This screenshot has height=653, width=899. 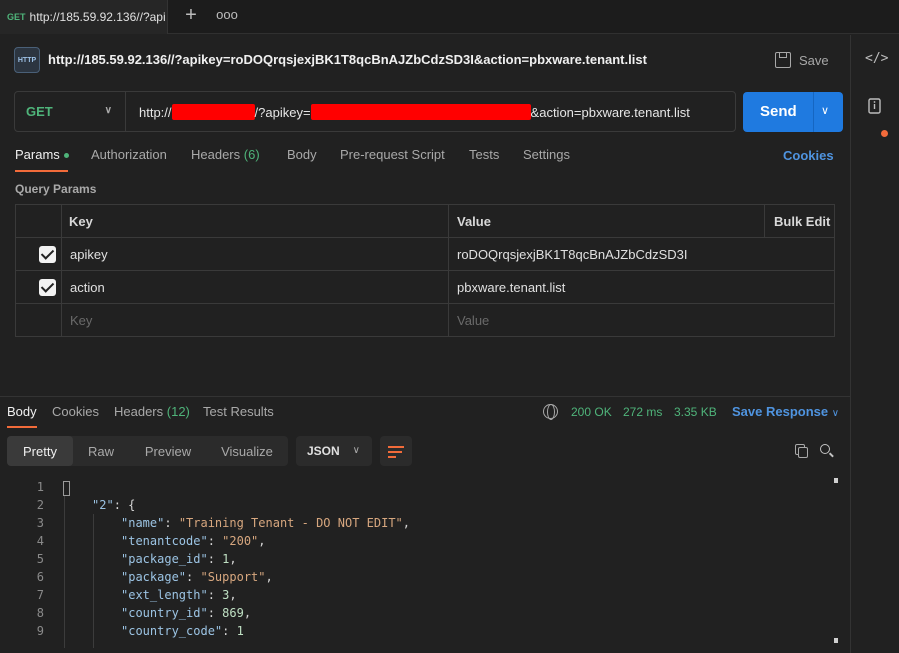 I want to click on tab-params-label: Params, so click(x=37, y=154).